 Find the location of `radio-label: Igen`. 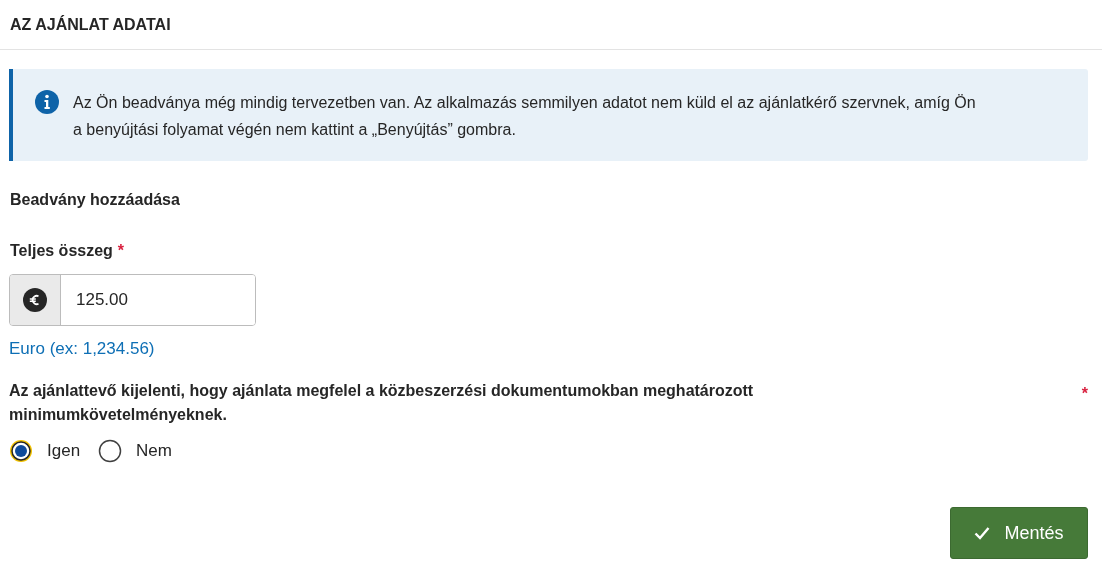

radio-label: Igen is located at coordinates (64, 451).